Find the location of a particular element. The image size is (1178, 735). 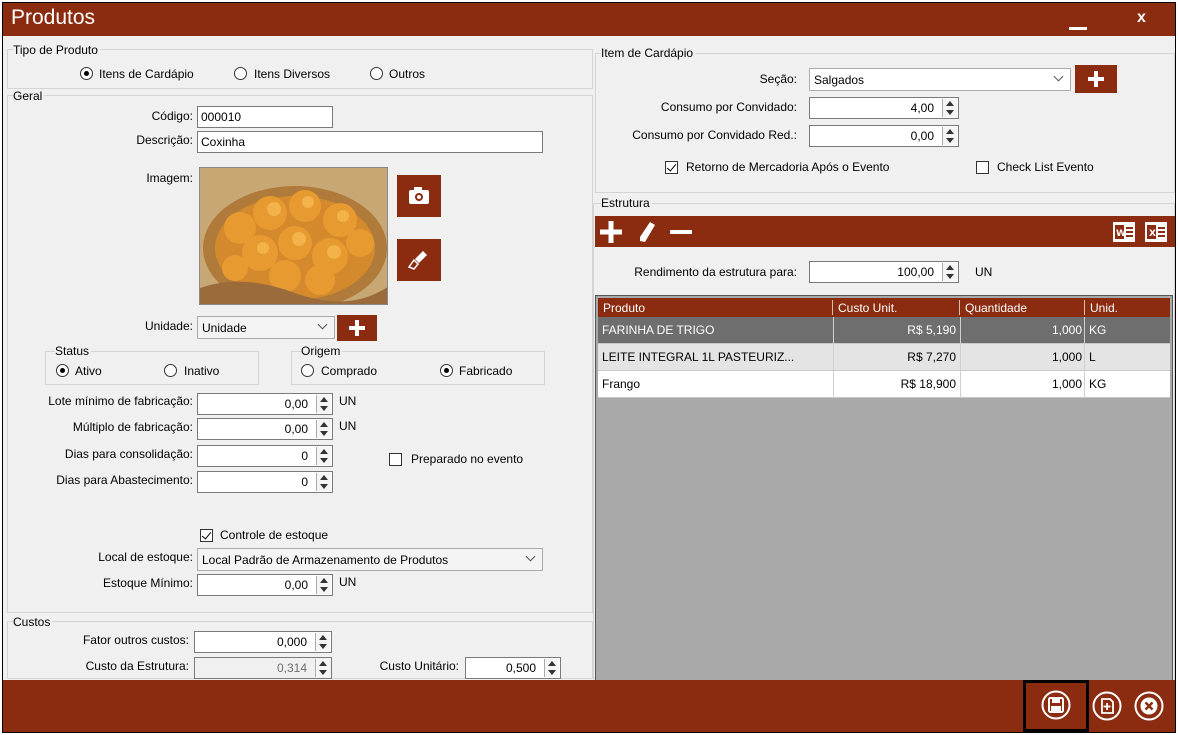

save-button is located at coordinates (1056, 706).